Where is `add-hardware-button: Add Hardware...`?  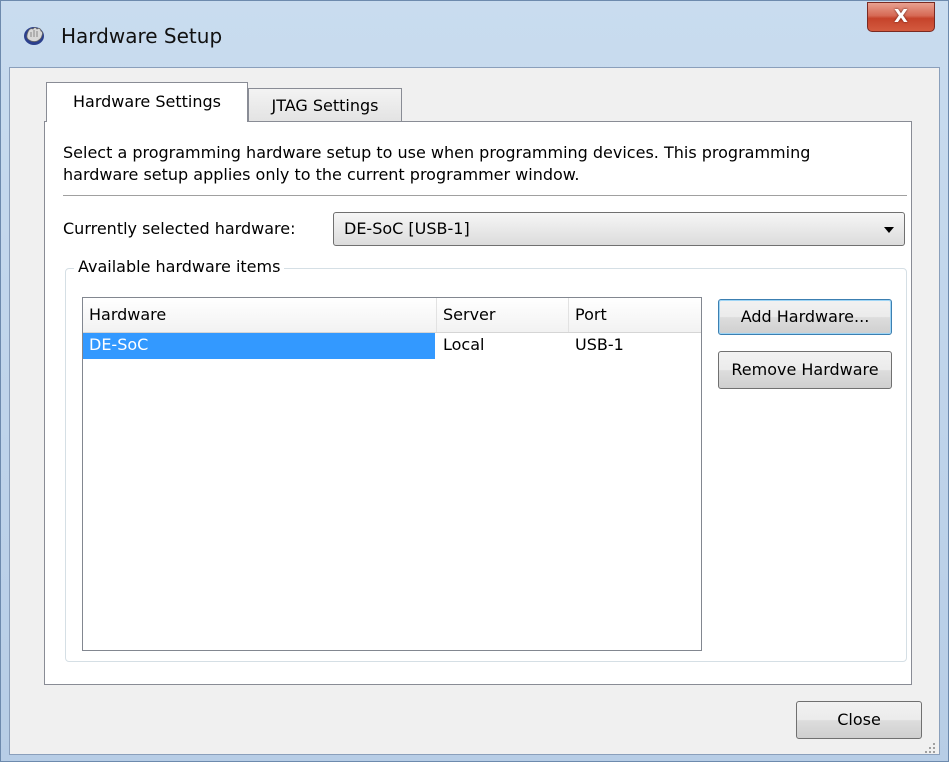
add-hardware-button: Add Hardware... is located at coordinates (805, 317).